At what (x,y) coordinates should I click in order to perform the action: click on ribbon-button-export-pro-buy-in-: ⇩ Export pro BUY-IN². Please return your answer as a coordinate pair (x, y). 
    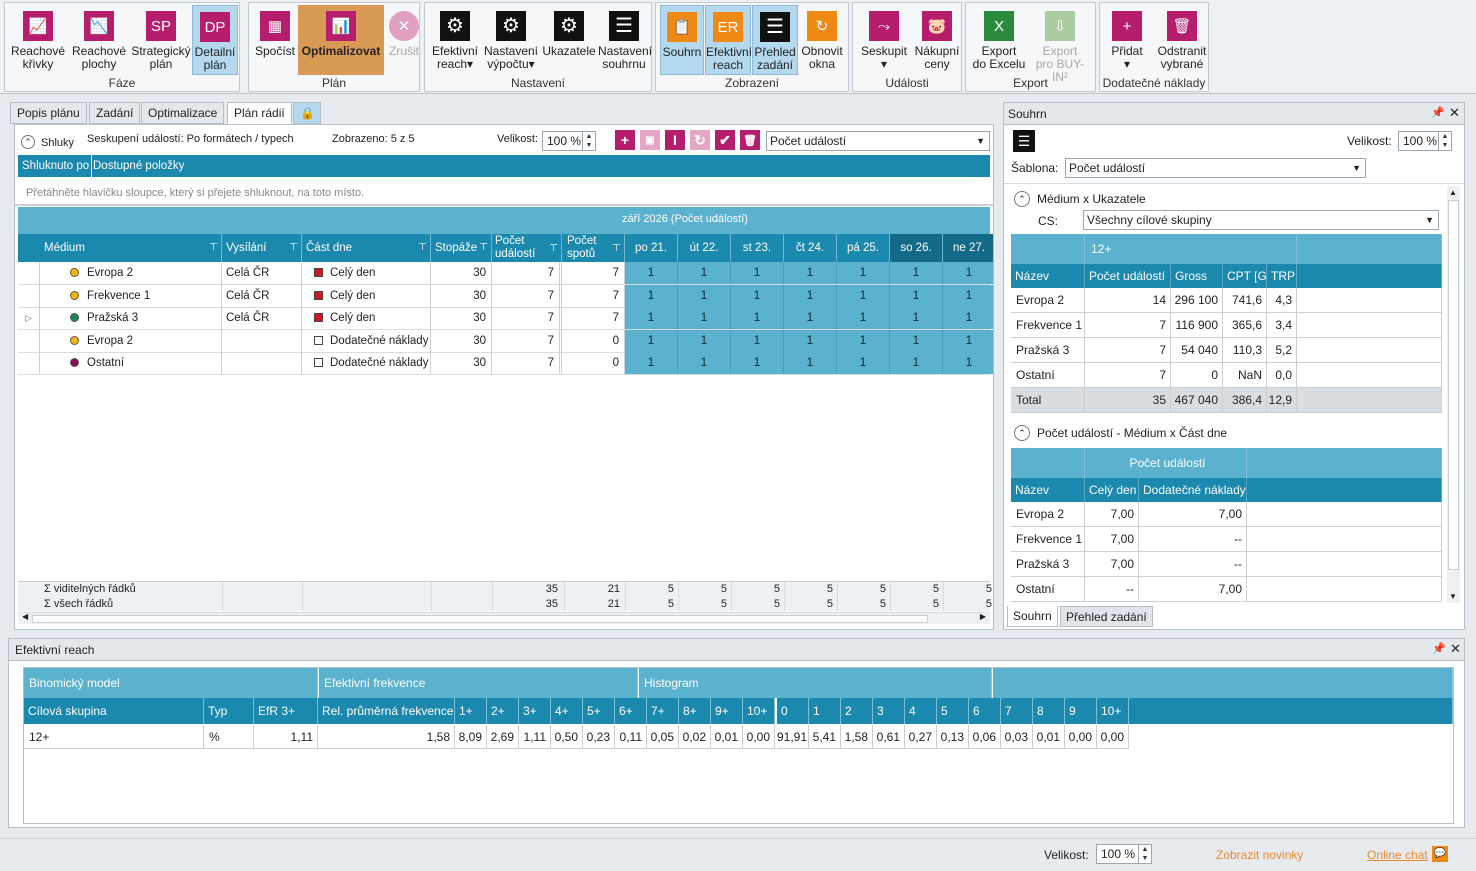
    Looking at the image, I should click on (1060, 44).